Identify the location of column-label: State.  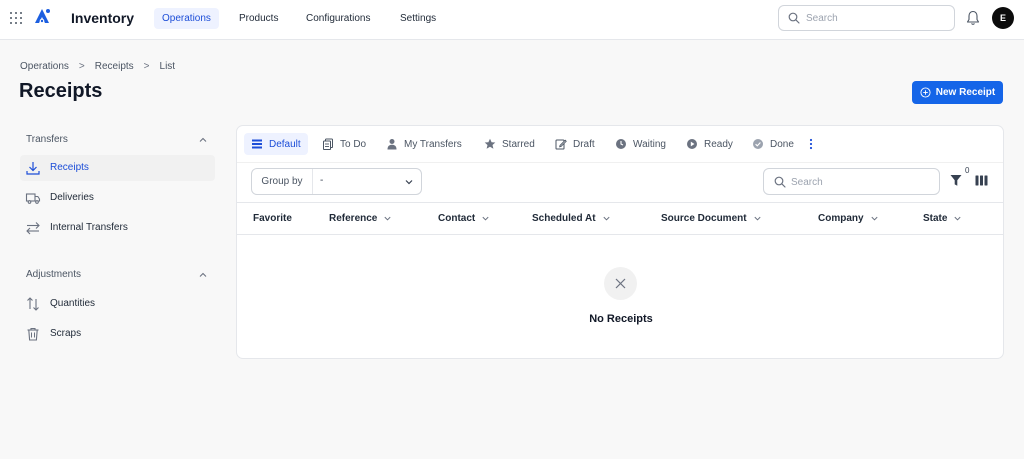
(935, 218).